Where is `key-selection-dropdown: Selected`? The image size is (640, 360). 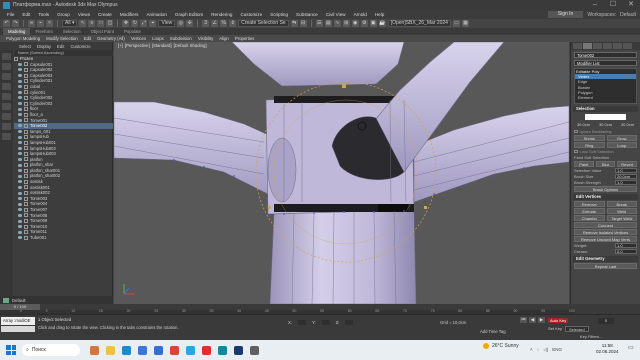
key-selection-dropdown: Selected is located at coordinates (577, 329).